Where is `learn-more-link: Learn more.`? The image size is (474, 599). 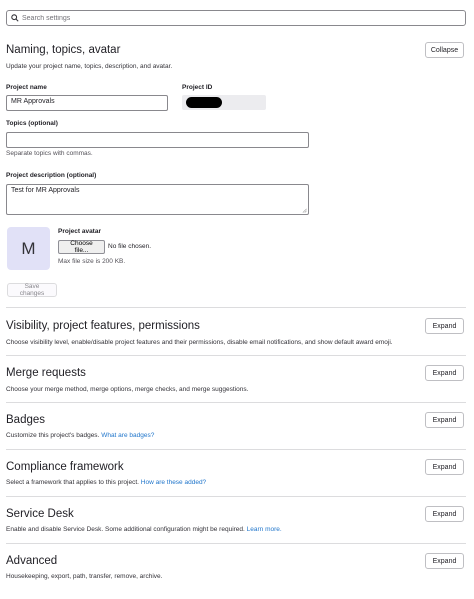
learn-more-link: Learn more. is located at coordinates (264, 529).